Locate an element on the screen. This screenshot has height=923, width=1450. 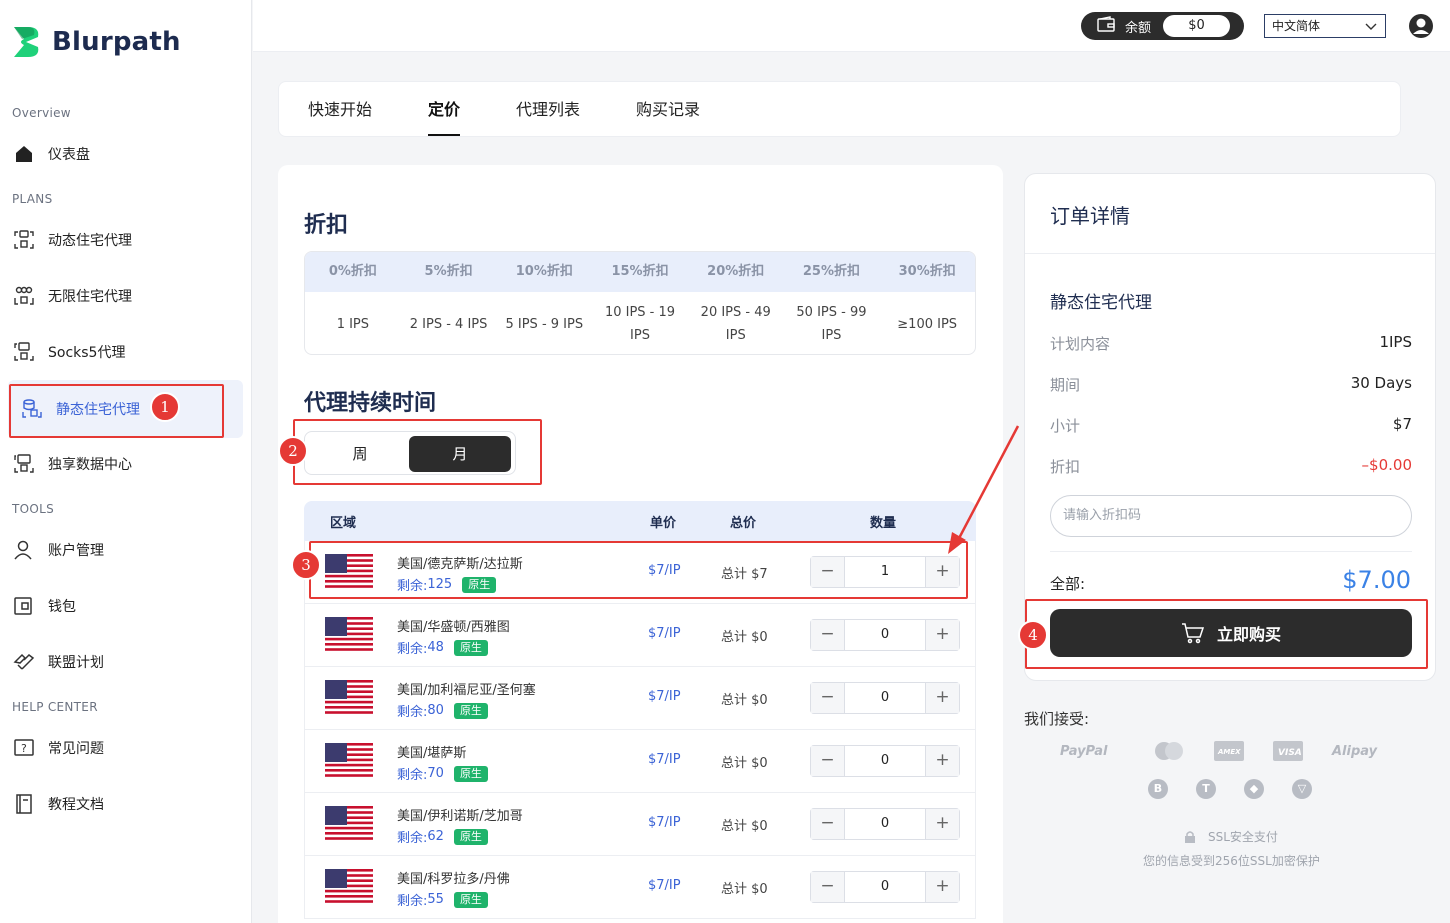
discount-range-cell: 2 IPS - 4 IPS is located at coordinates (448, 324).